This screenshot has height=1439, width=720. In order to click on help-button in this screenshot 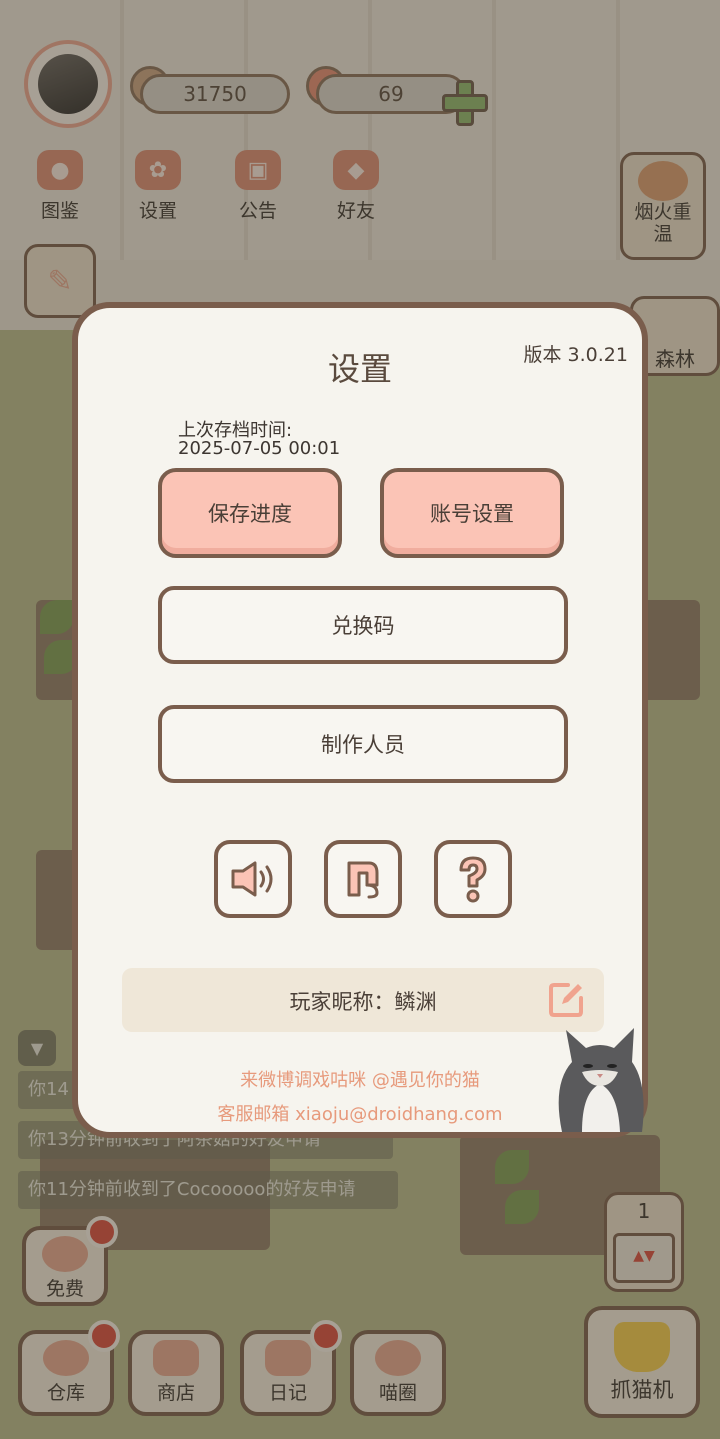, I will do `click(473, 879)`.